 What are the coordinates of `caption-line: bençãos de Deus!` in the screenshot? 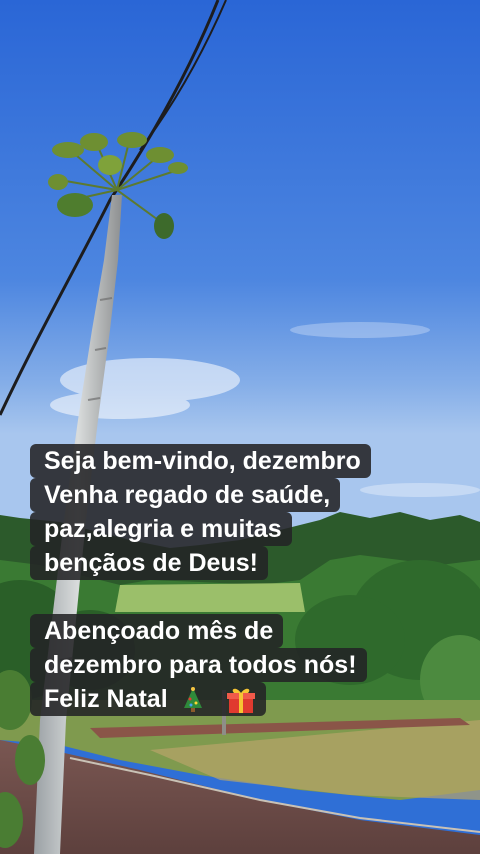 It's located at (149, 563).